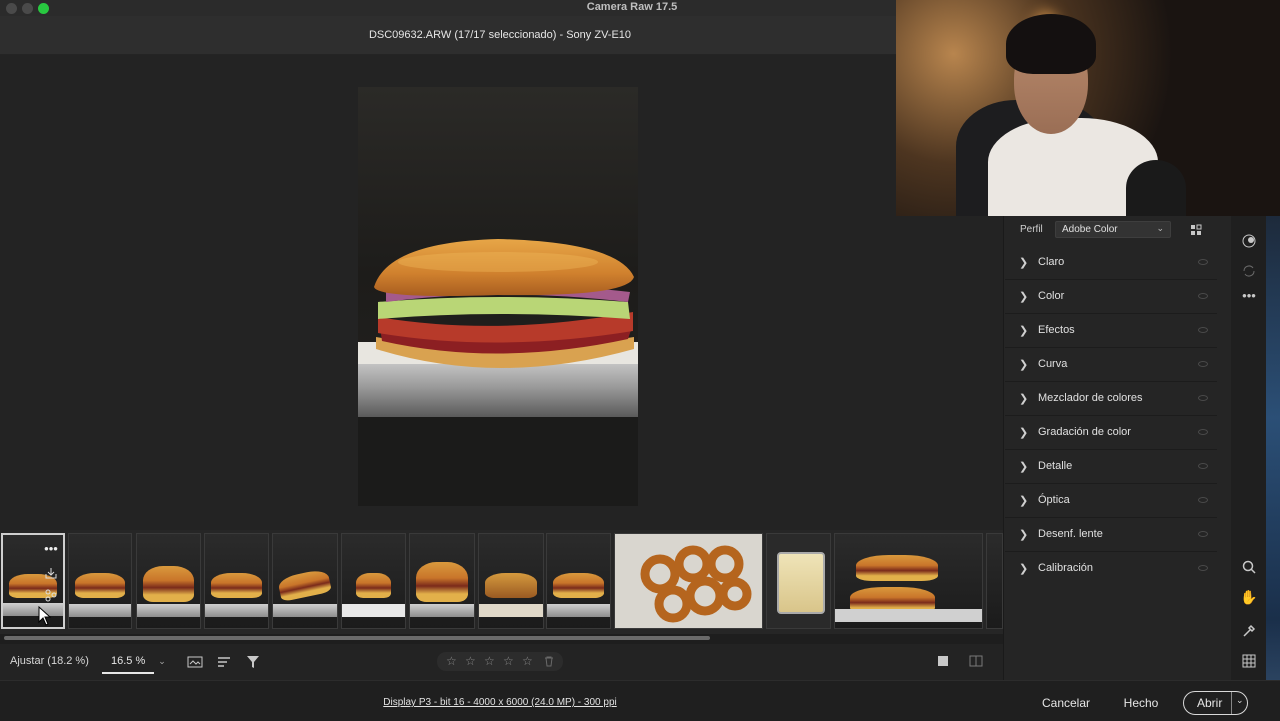 The image size is (1280, 721). I want to click on section-label: Óptica, so click(1054, 500).